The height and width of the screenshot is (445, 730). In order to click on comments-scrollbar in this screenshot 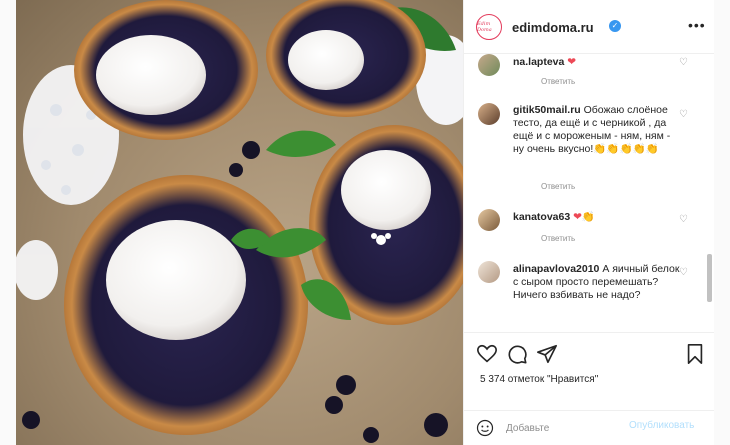, I will do `click(709, 193)`.